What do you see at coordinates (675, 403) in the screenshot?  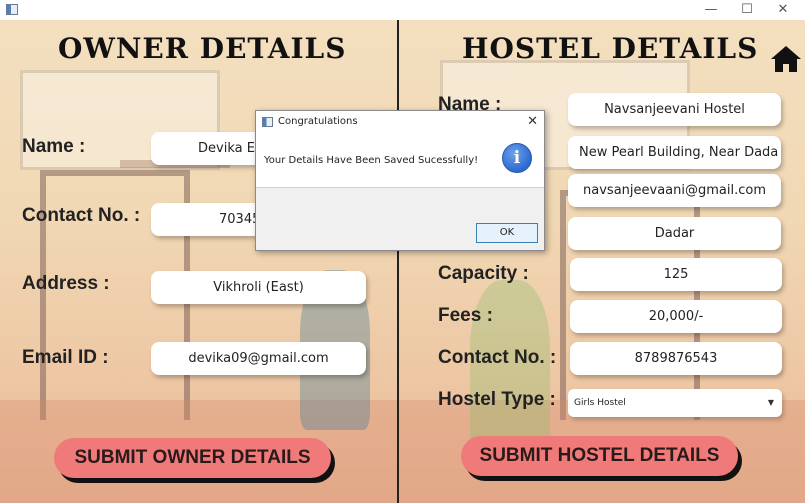 I see `hostel-type-select: Girls Hostel ▼` at bounding box center [675, 403].